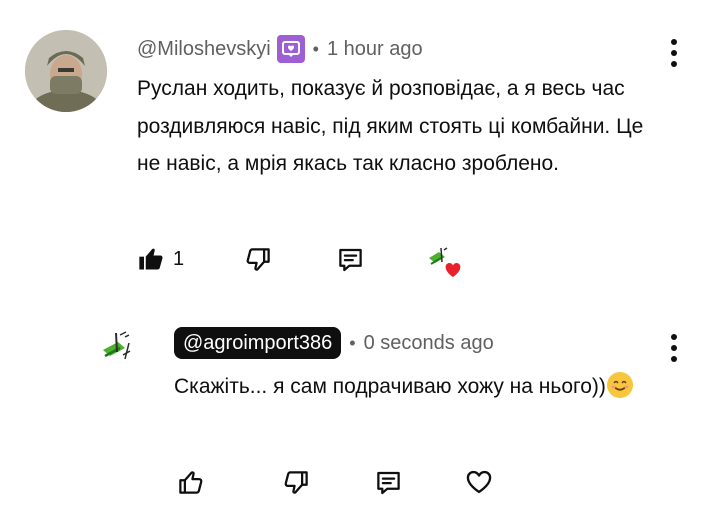 Image resolution: width=720 pixels, height=521 pixels. Describe the element at coordinates (429, 343) in the screenshot. I see `reply-time: 0 seconds ago` at that location.